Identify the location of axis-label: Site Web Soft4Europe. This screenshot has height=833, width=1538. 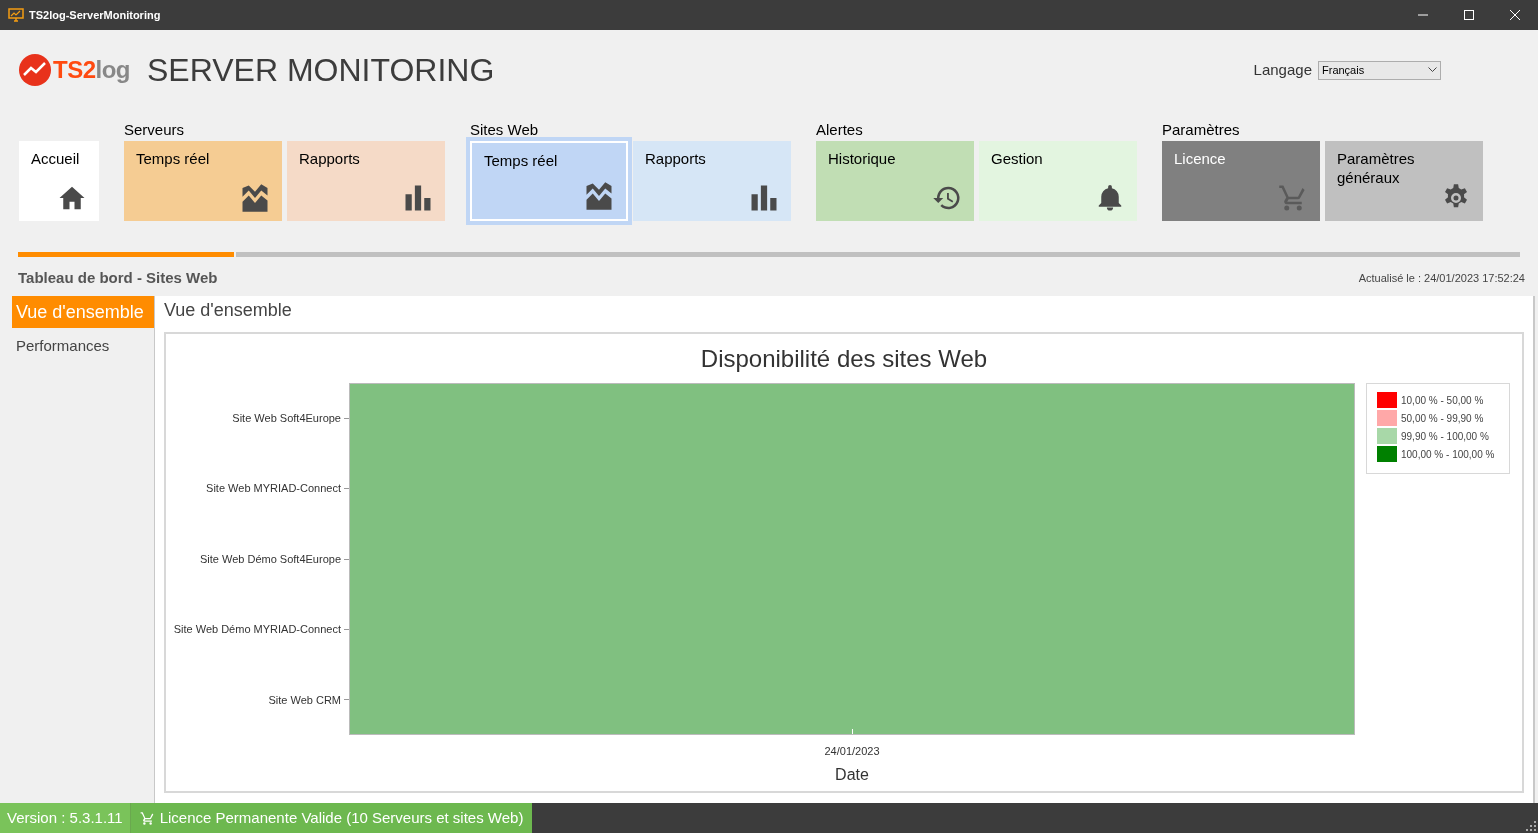
(286, 418).